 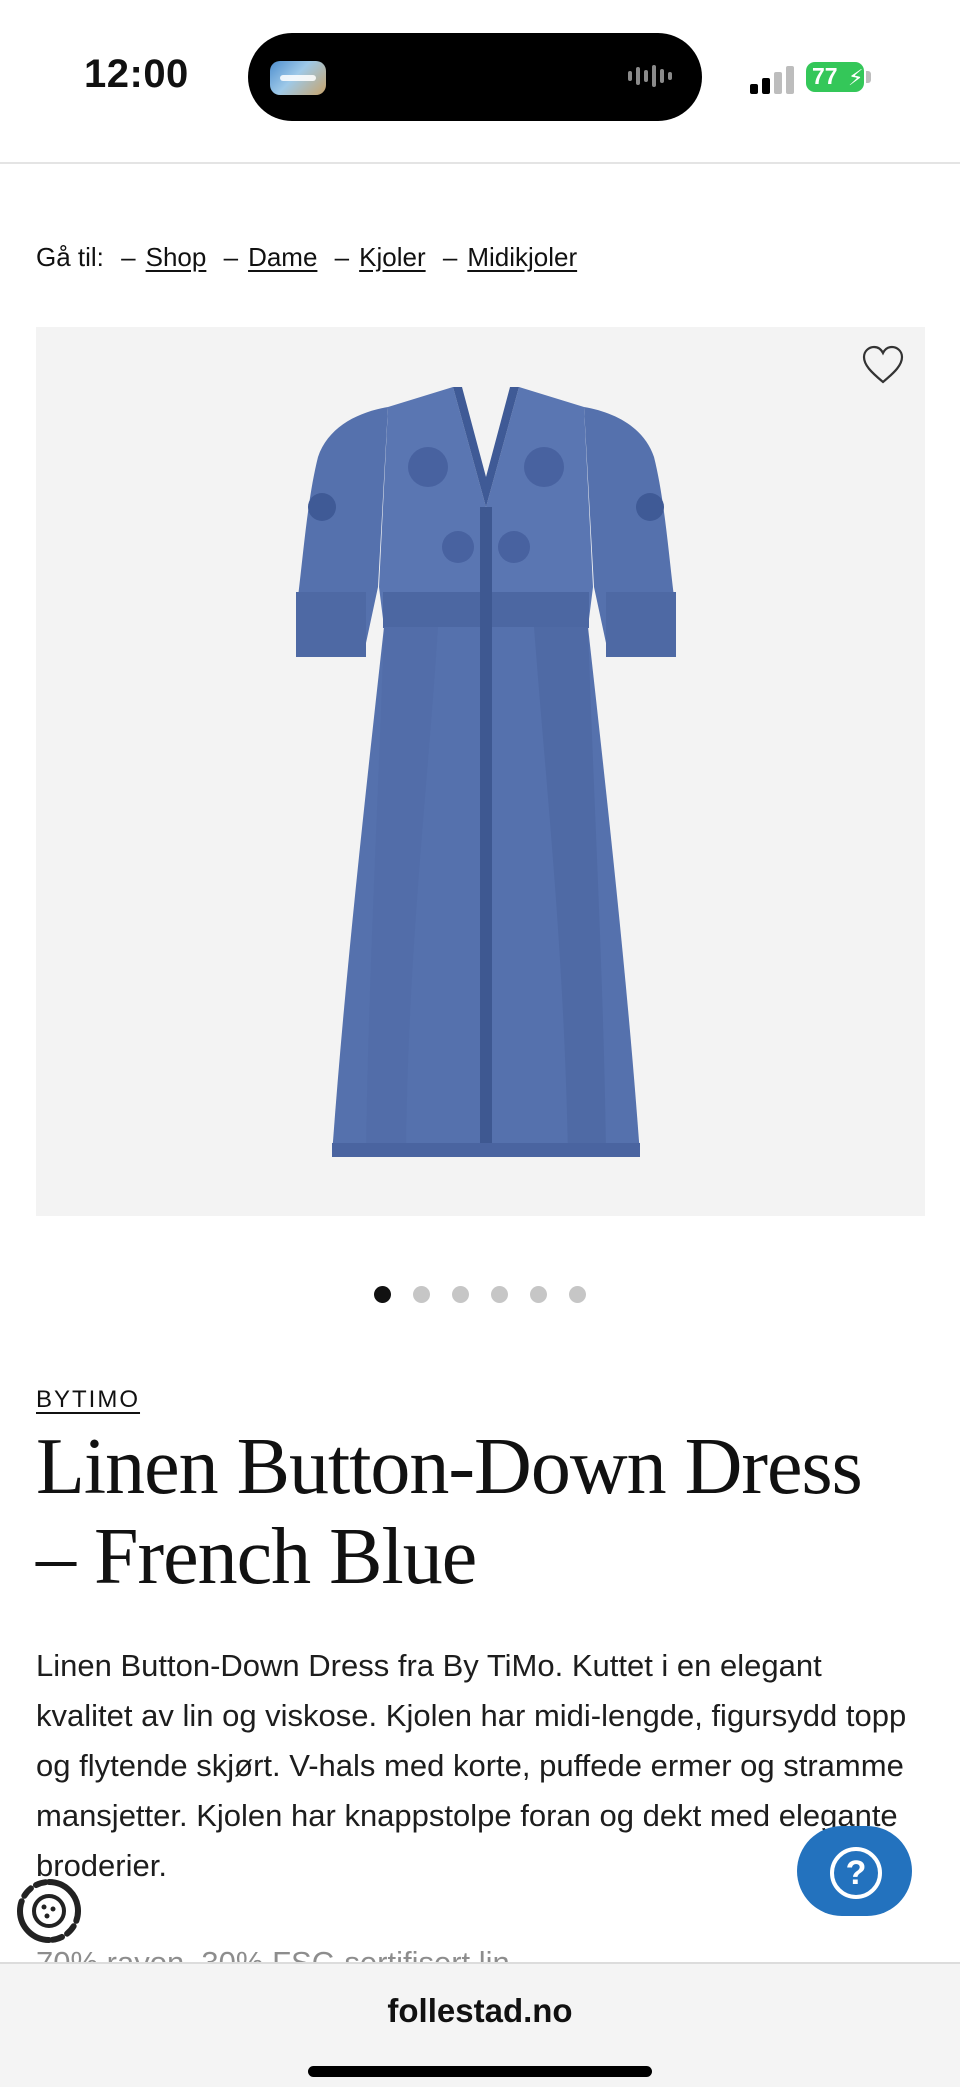 I want to click on home-indicator, so click(x=480, y=2071).